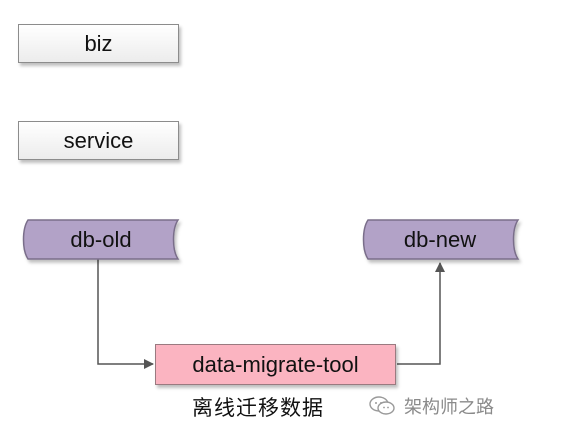  I want to click on watermark: 架构师之路, so click(431, 406).